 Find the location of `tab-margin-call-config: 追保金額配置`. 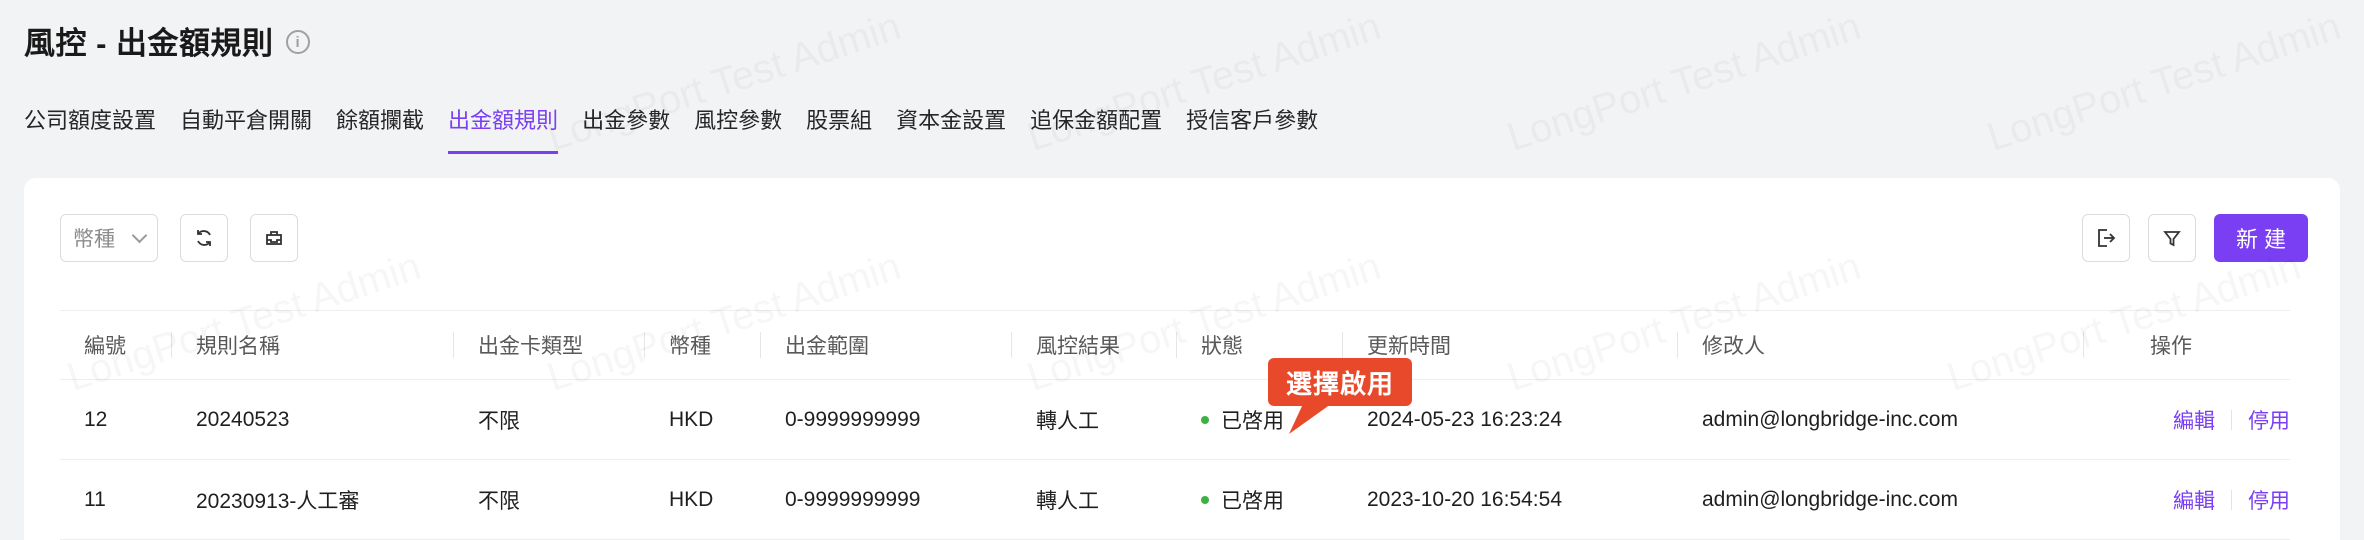

tab-margin-call-config: 追保金額配置 is located at coordinates (1096, 127).